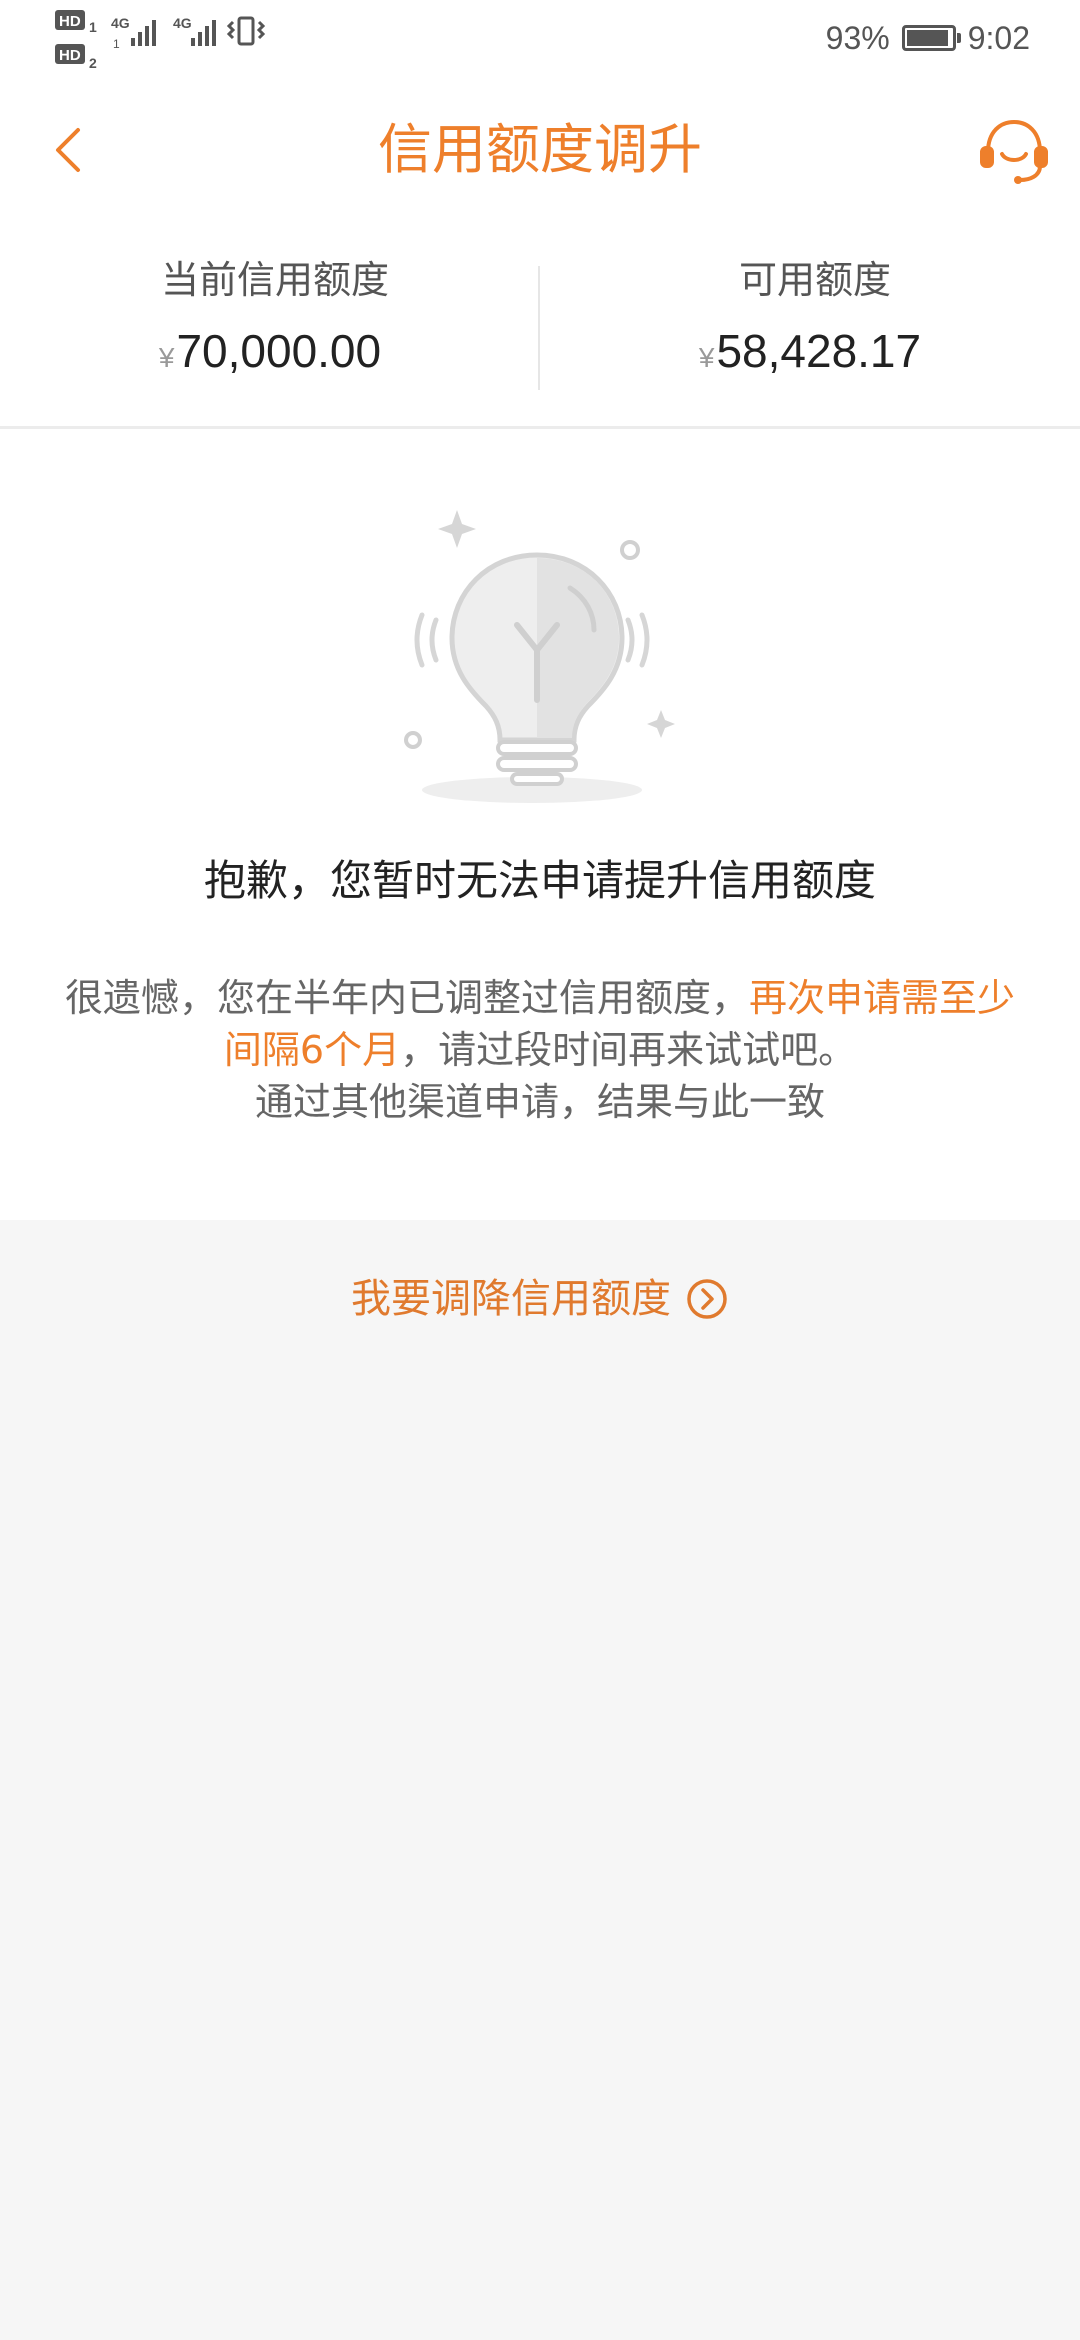  I want to click on credit-summary: 当前信用额度 ¥70,000.00 可用额度 ¥58,428.17, so click(540, 320).